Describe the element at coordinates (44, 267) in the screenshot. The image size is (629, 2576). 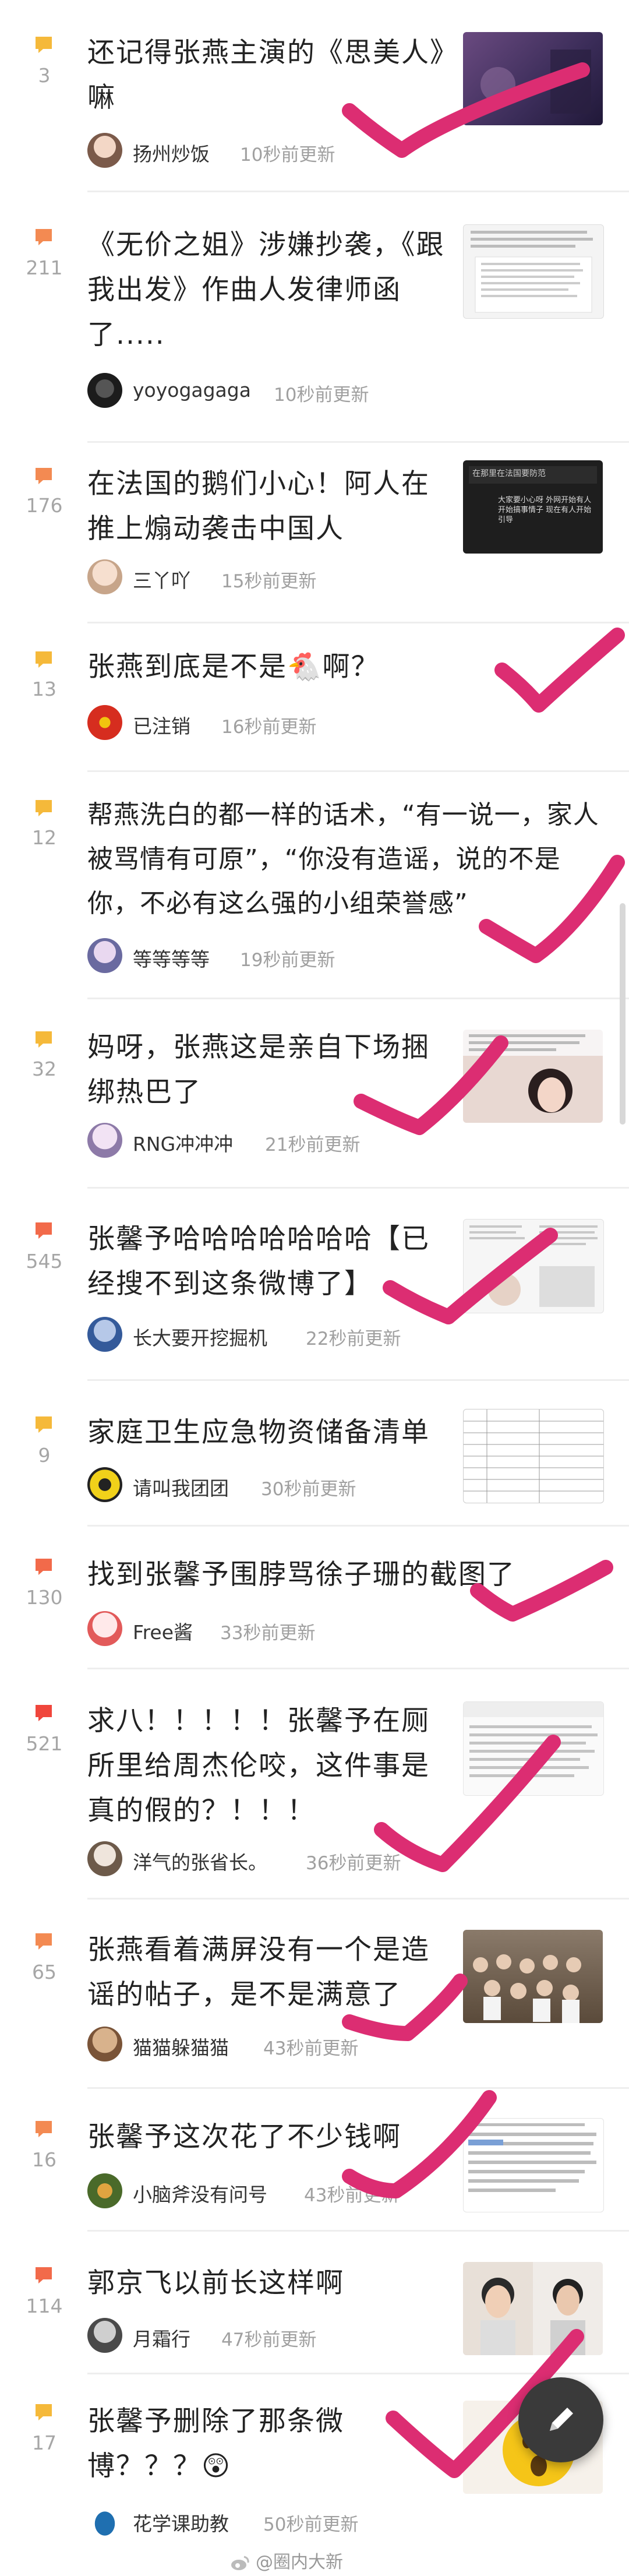
I see `comment-count: 211` at that location.